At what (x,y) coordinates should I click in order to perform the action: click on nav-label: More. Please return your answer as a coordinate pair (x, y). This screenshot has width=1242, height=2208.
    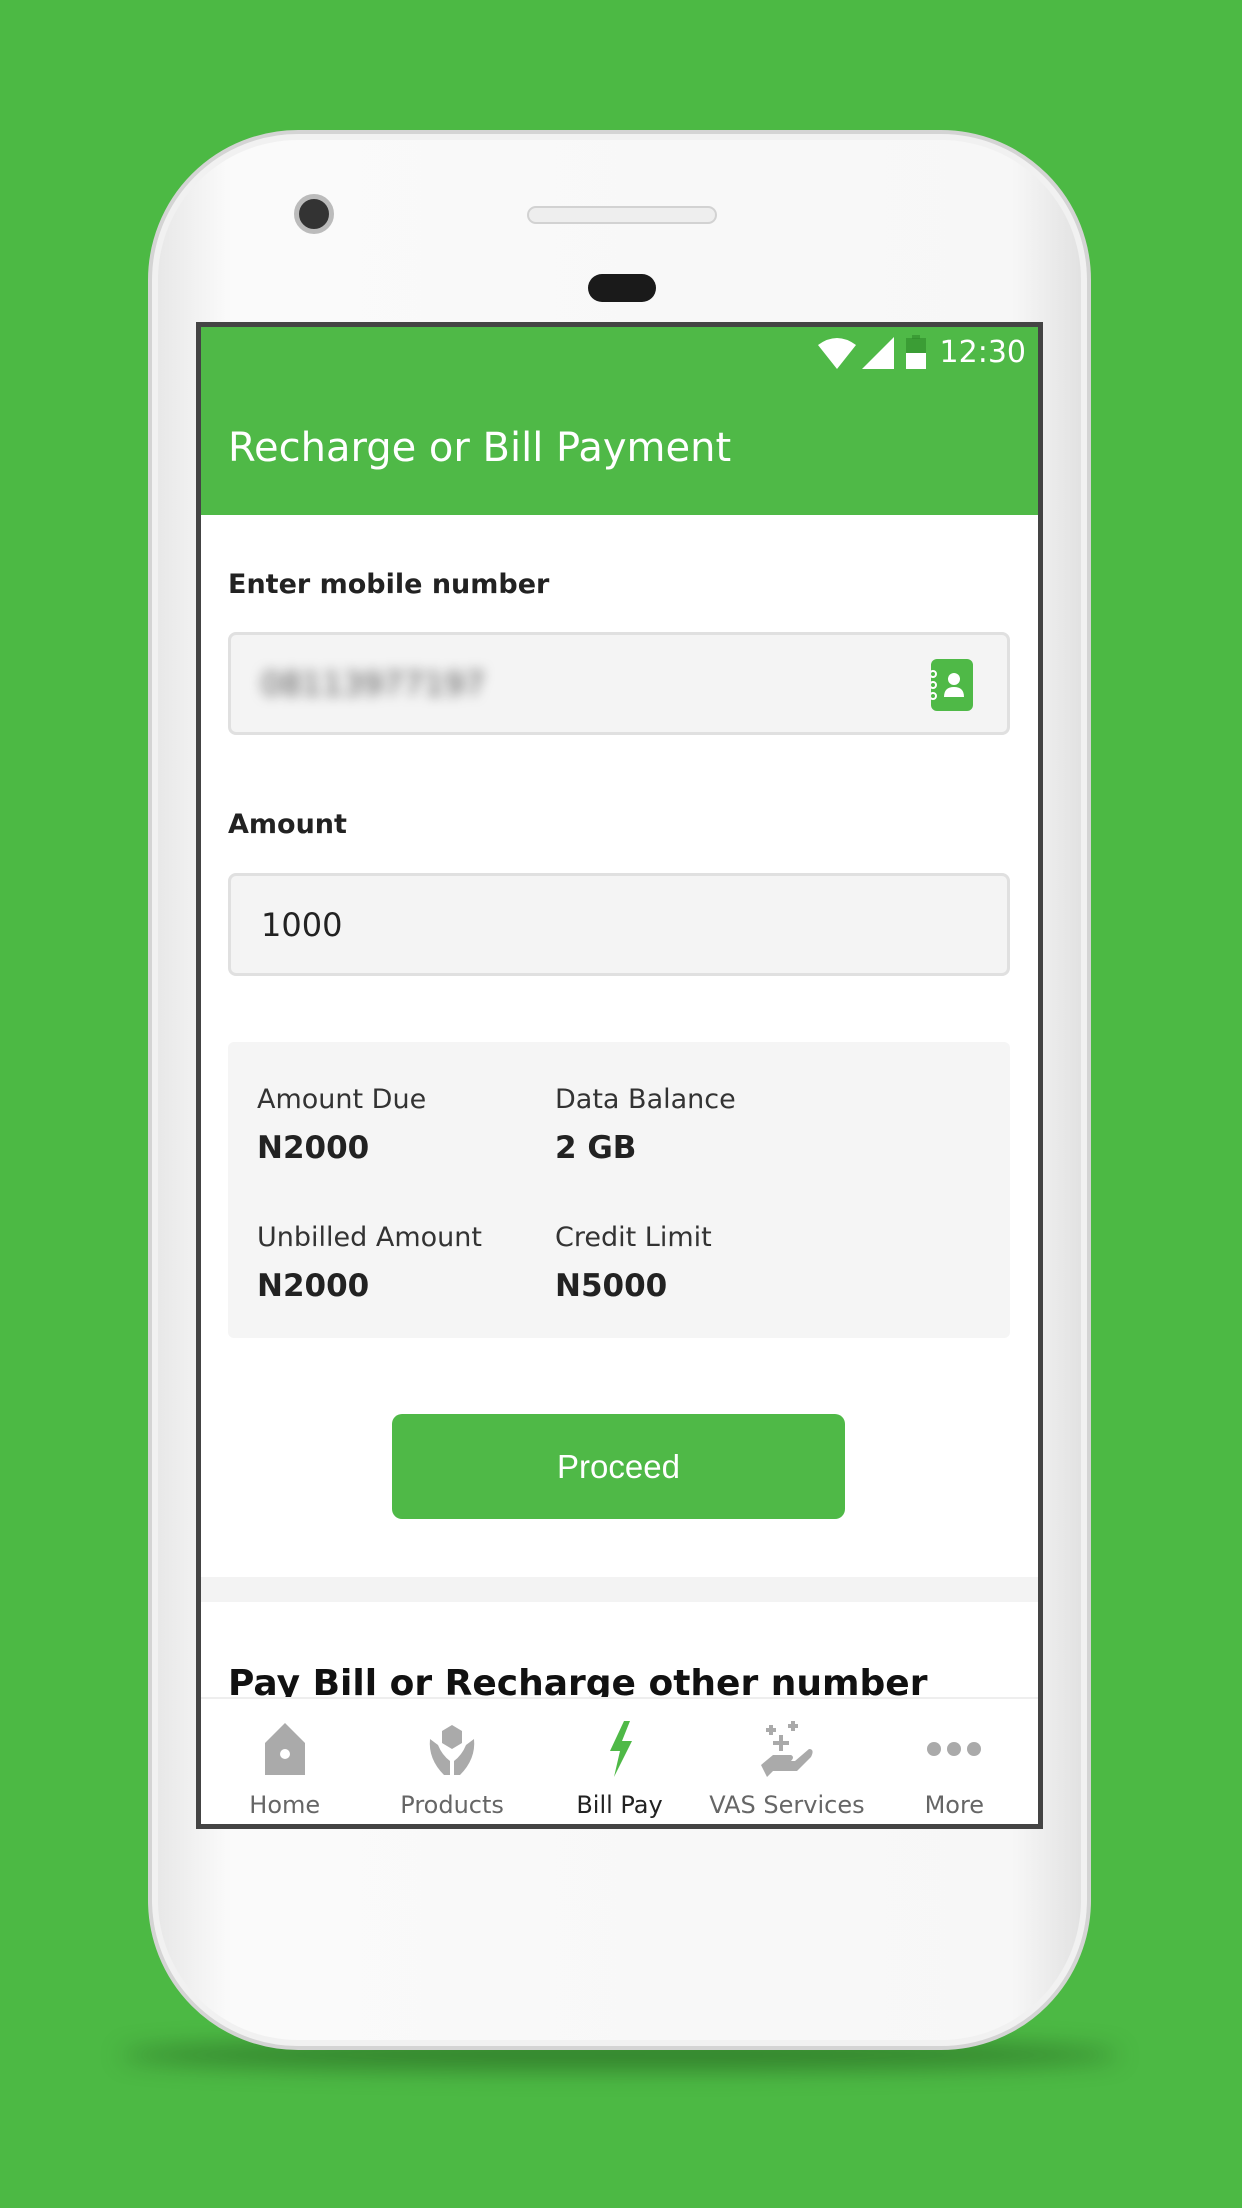
    Looking at the image, I should click on (954, 1805).